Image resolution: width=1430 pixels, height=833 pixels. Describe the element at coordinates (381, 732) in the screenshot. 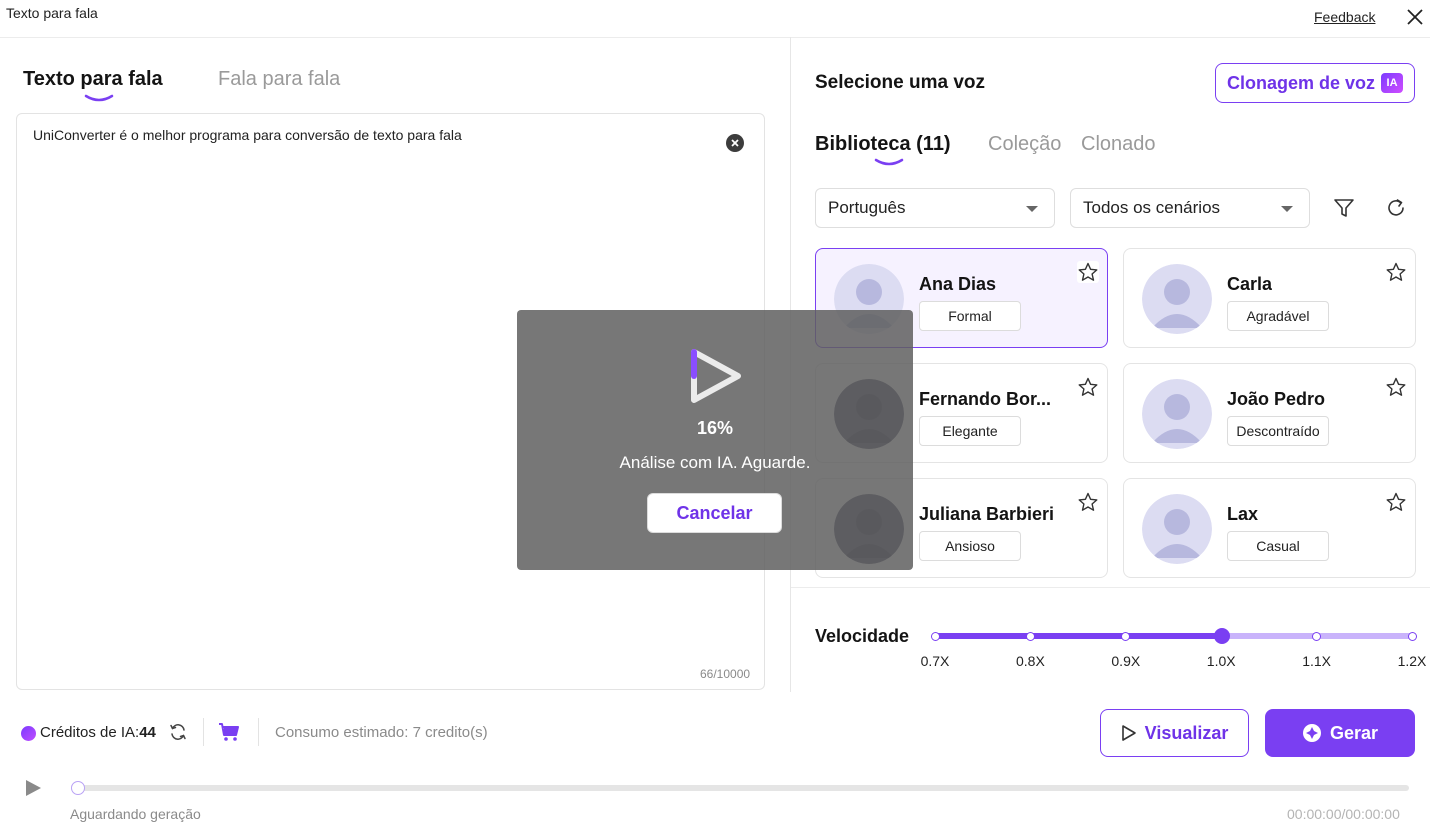

I see `estimated-consumption: Consumo estimado: 7 credito(s)` at that location.